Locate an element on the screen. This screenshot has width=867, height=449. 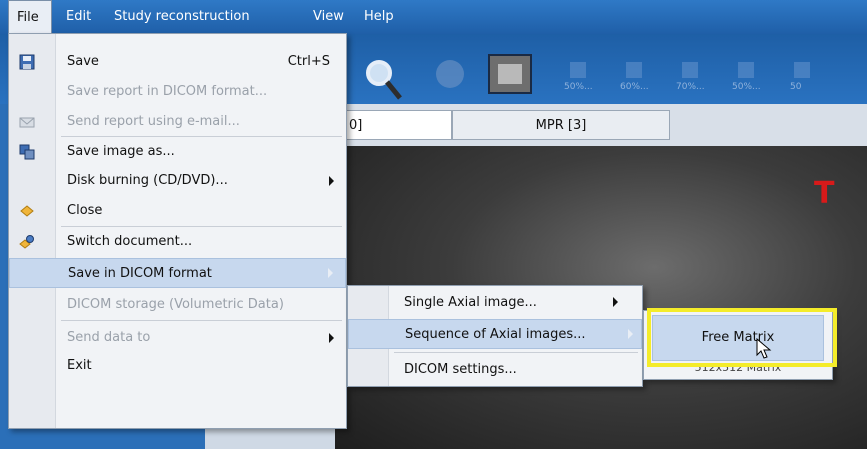
save-image-icon is located at coordinates (27, 152).